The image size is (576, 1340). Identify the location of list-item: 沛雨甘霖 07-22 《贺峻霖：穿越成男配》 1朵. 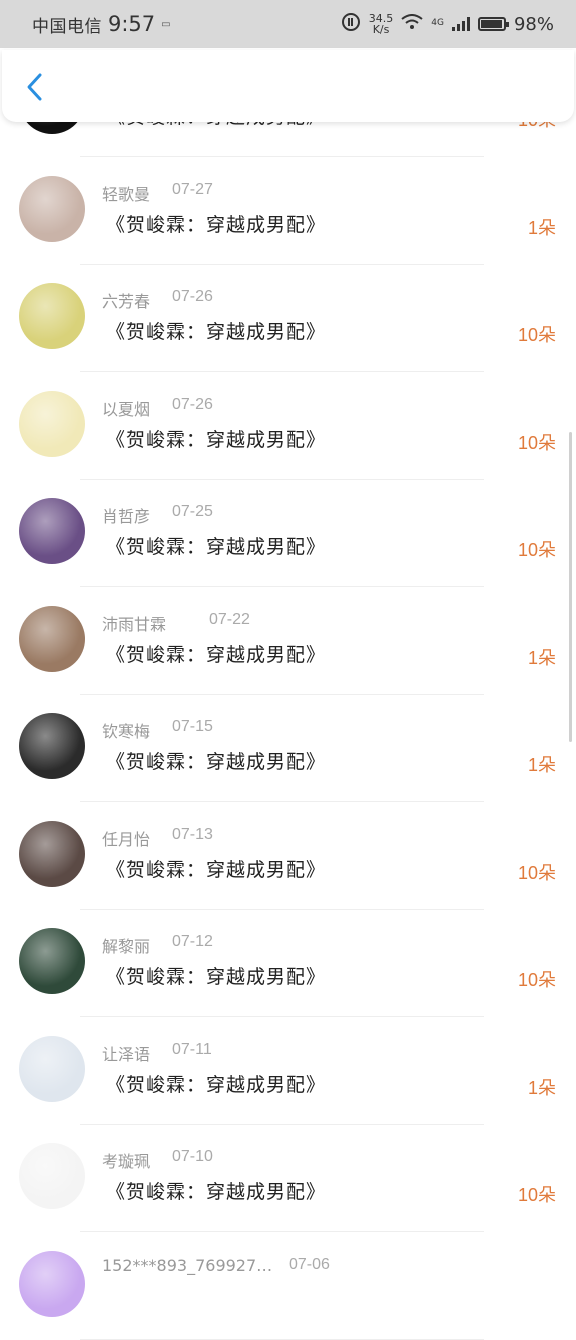
(288, 641).